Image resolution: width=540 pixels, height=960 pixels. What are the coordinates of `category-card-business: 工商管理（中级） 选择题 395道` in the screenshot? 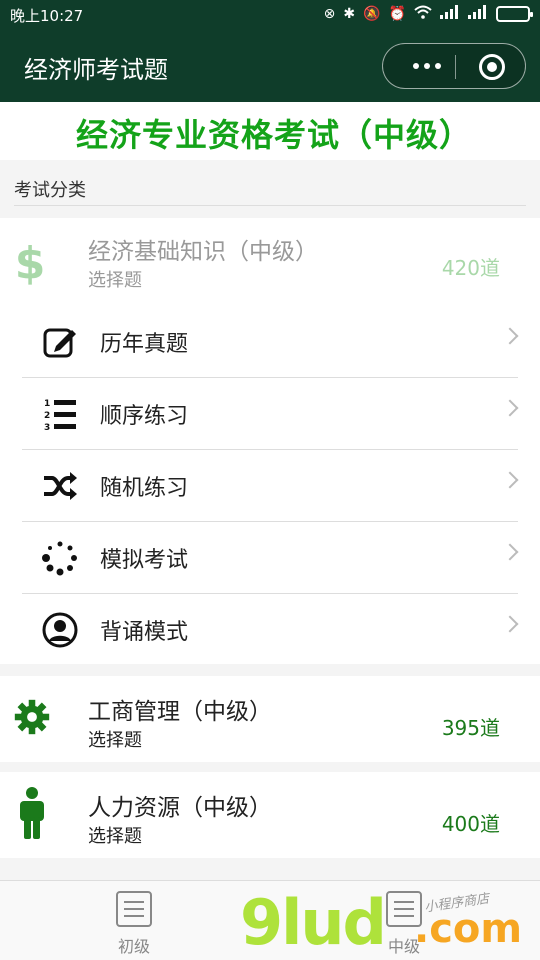 It's located at (270, 719).